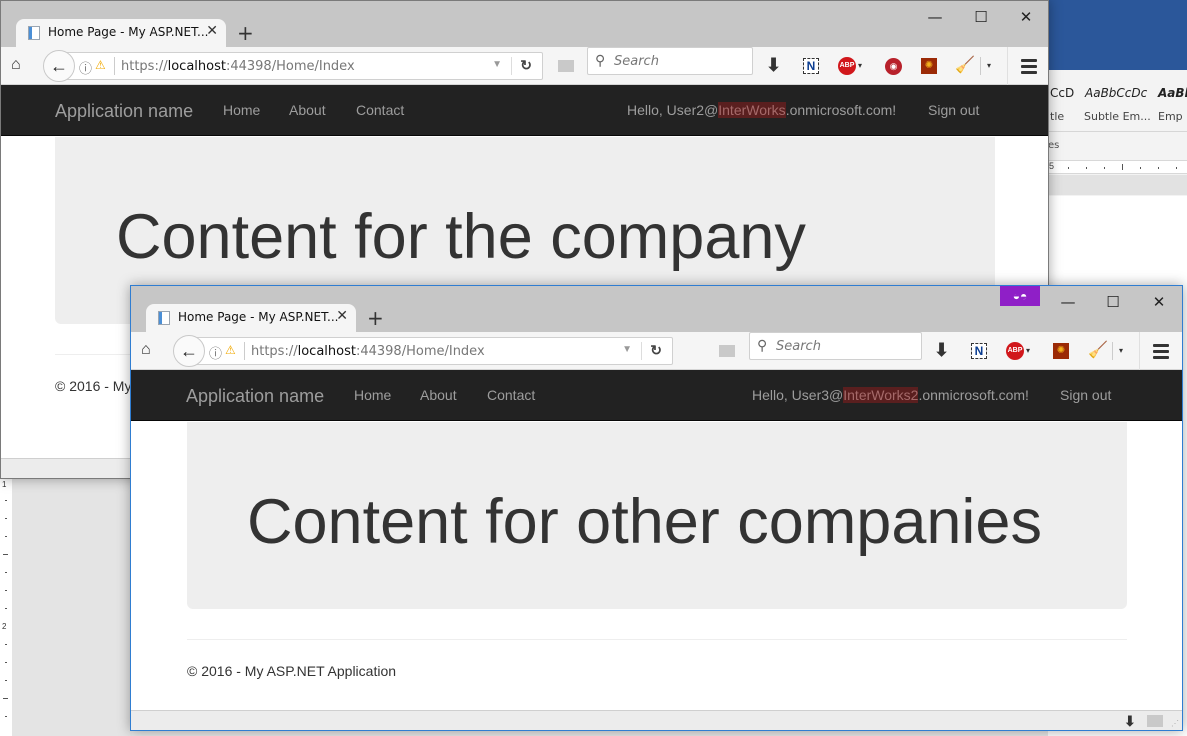 The height and width of the screenshot is (736, 1187). I want to click on user-greeting: Hello, User2@InterWorks.onmicrosoft.com!, so click(761, 110).